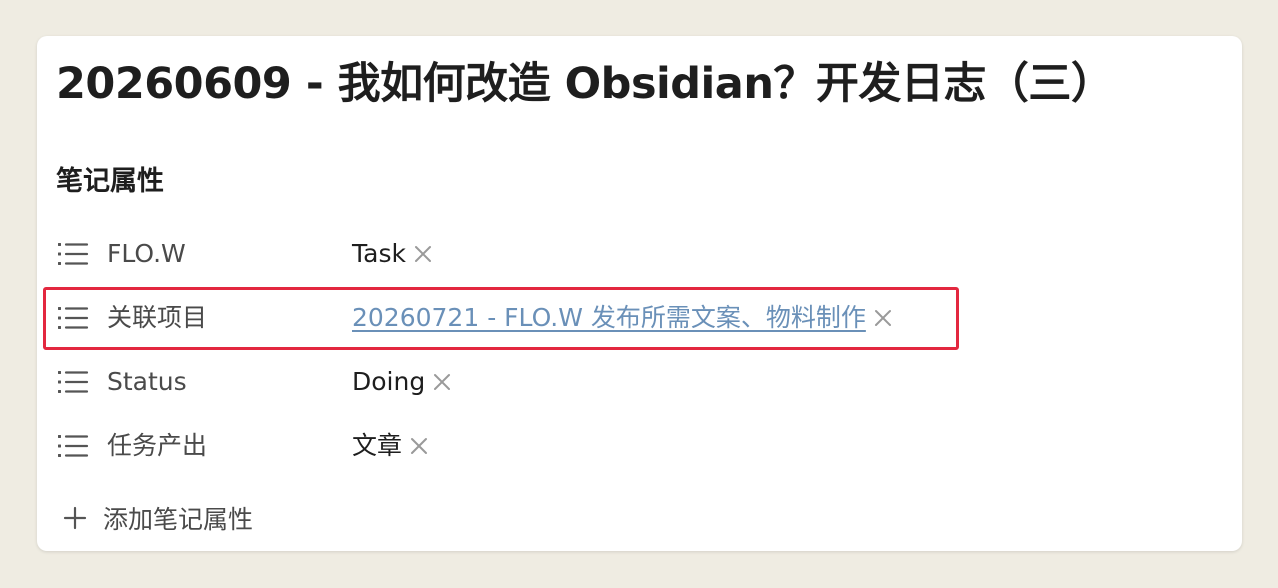 This screenshot has height=588, width=1278. I want to click on property-row-related-project: 关联项目 20260721 - FLO.W 发布所需文案、物料制作, so click(507, 318).